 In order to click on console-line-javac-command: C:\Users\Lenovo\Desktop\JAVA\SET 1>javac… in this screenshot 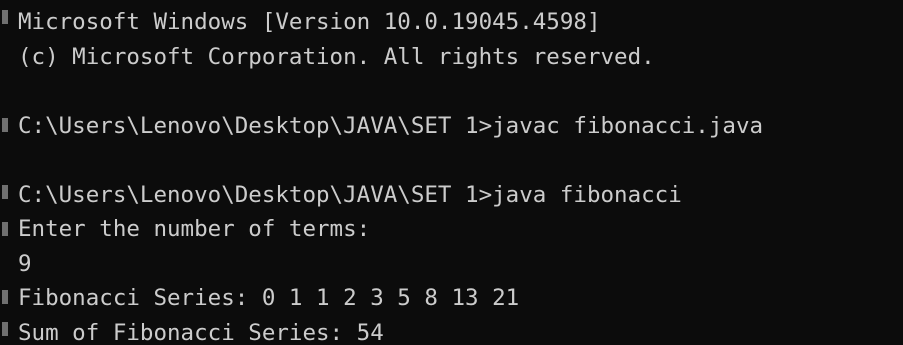, I will do `click(391, 125)`.